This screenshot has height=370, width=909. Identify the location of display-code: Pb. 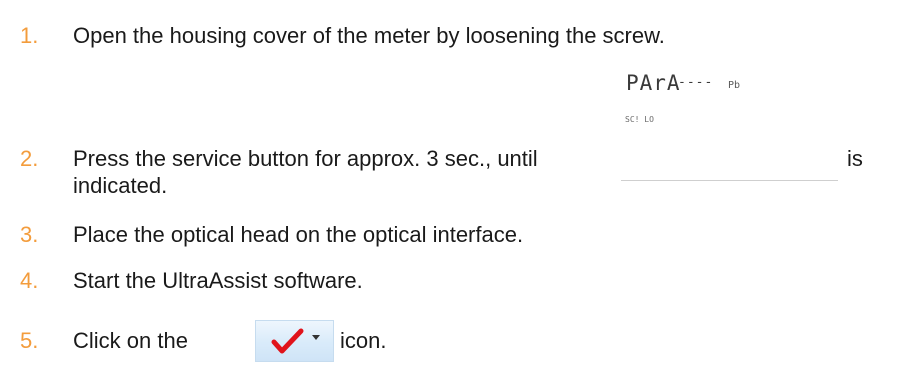
(734, 85).